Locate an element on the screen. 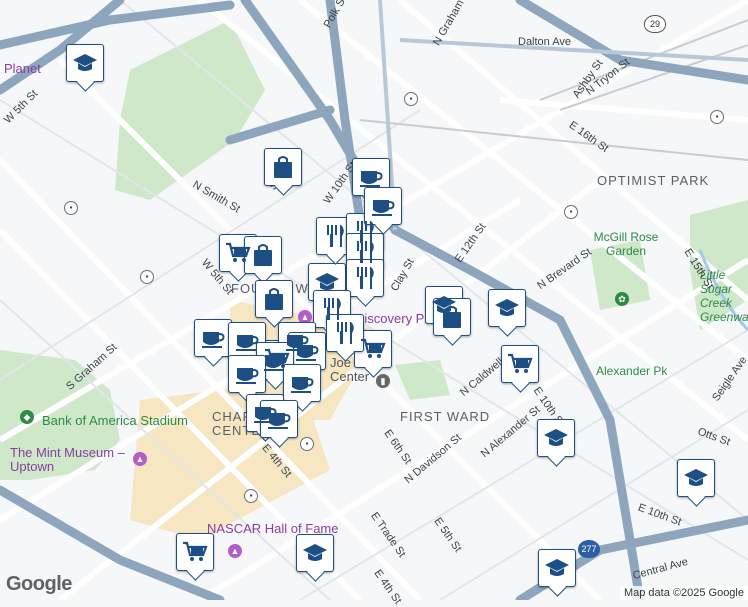 The image size is (748, 607). google-logo: Google is located at coordinates (39, 584).